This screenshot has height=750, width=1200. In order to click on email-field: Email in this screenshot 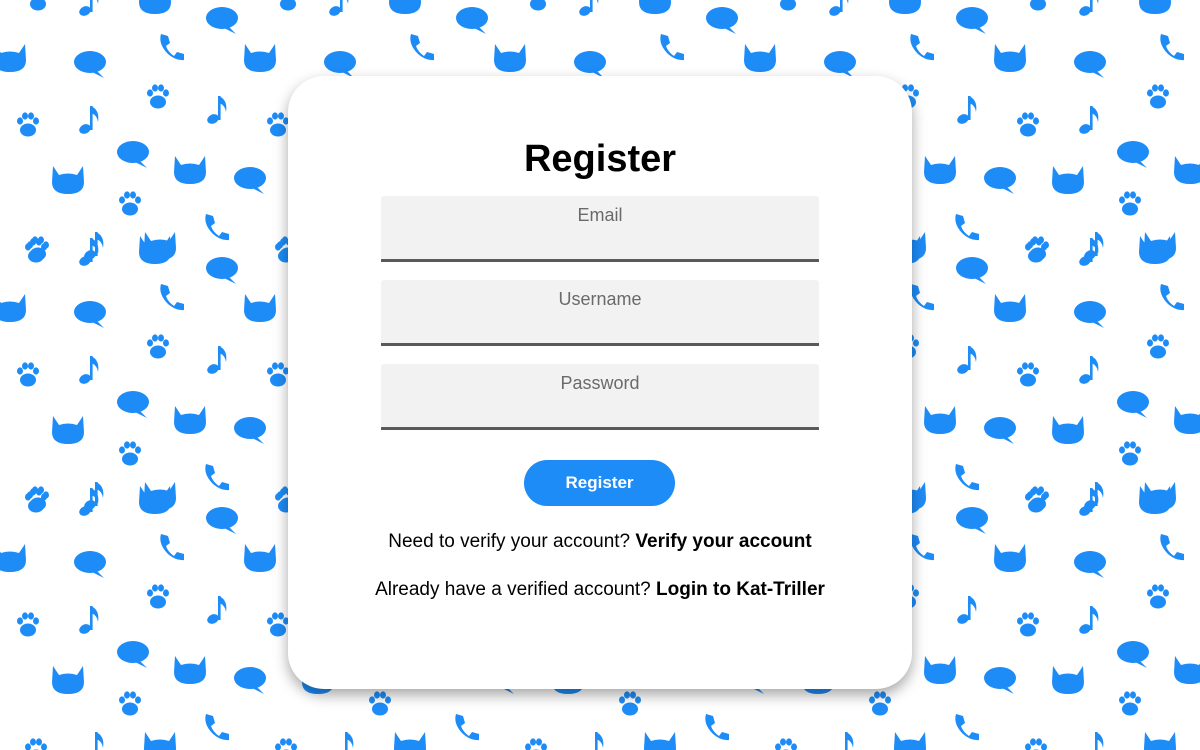, I will do `click(600, 229)`.